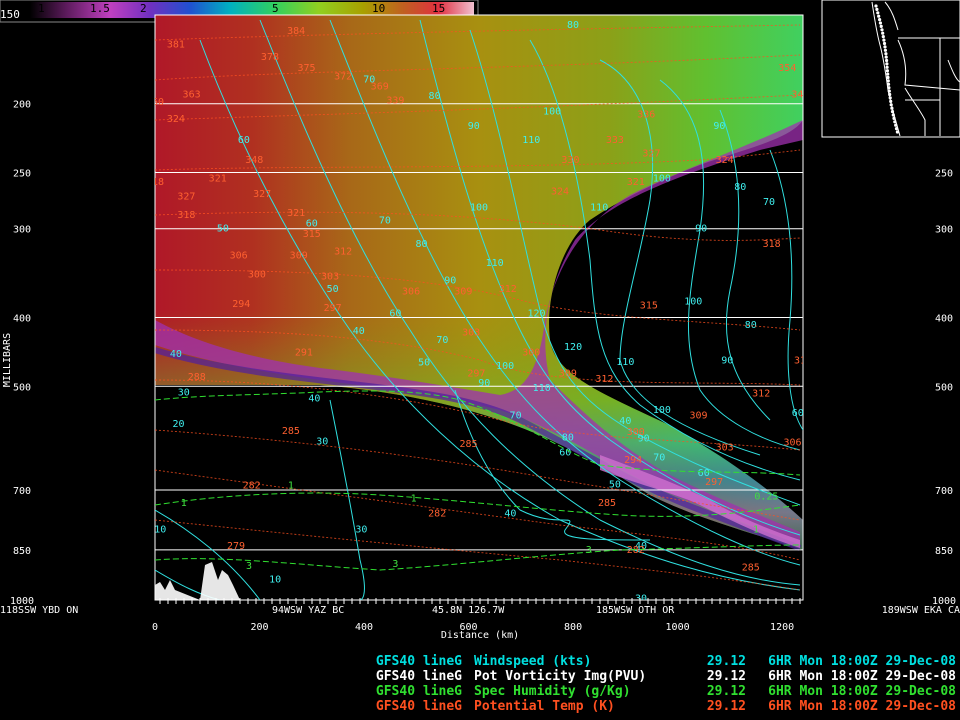  Describe the element at coordinates (787, 68) in the screenshot. I see `theta-label: 354` at that location.